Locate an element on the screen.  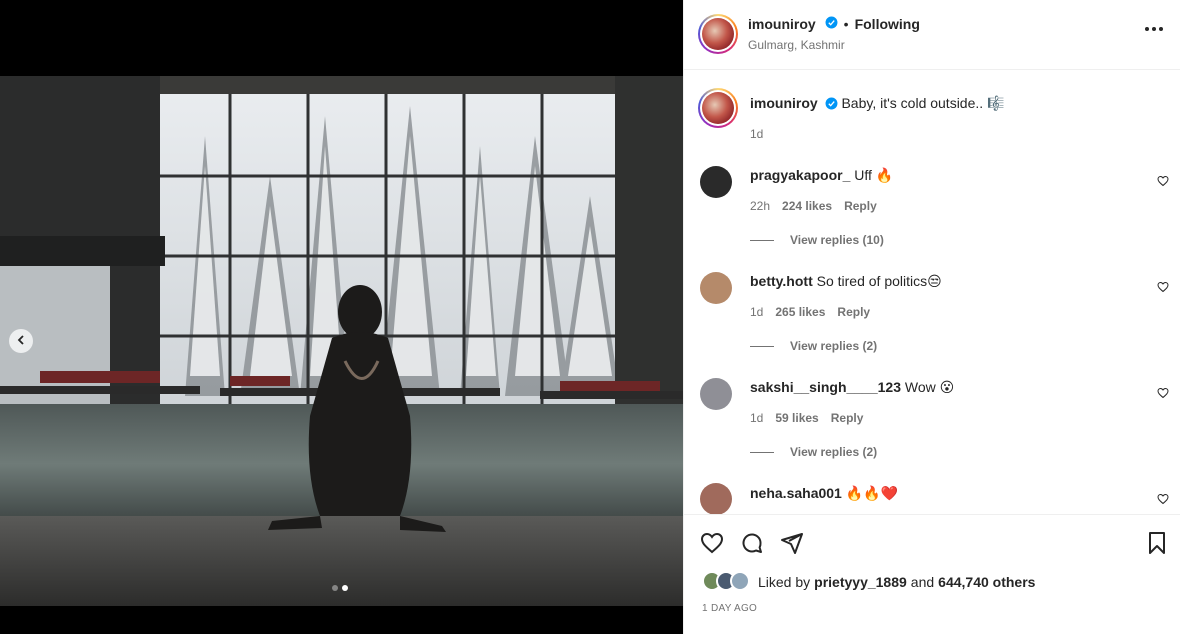
view-replies-button: View replies (10) is located at coordinates (817, 240).